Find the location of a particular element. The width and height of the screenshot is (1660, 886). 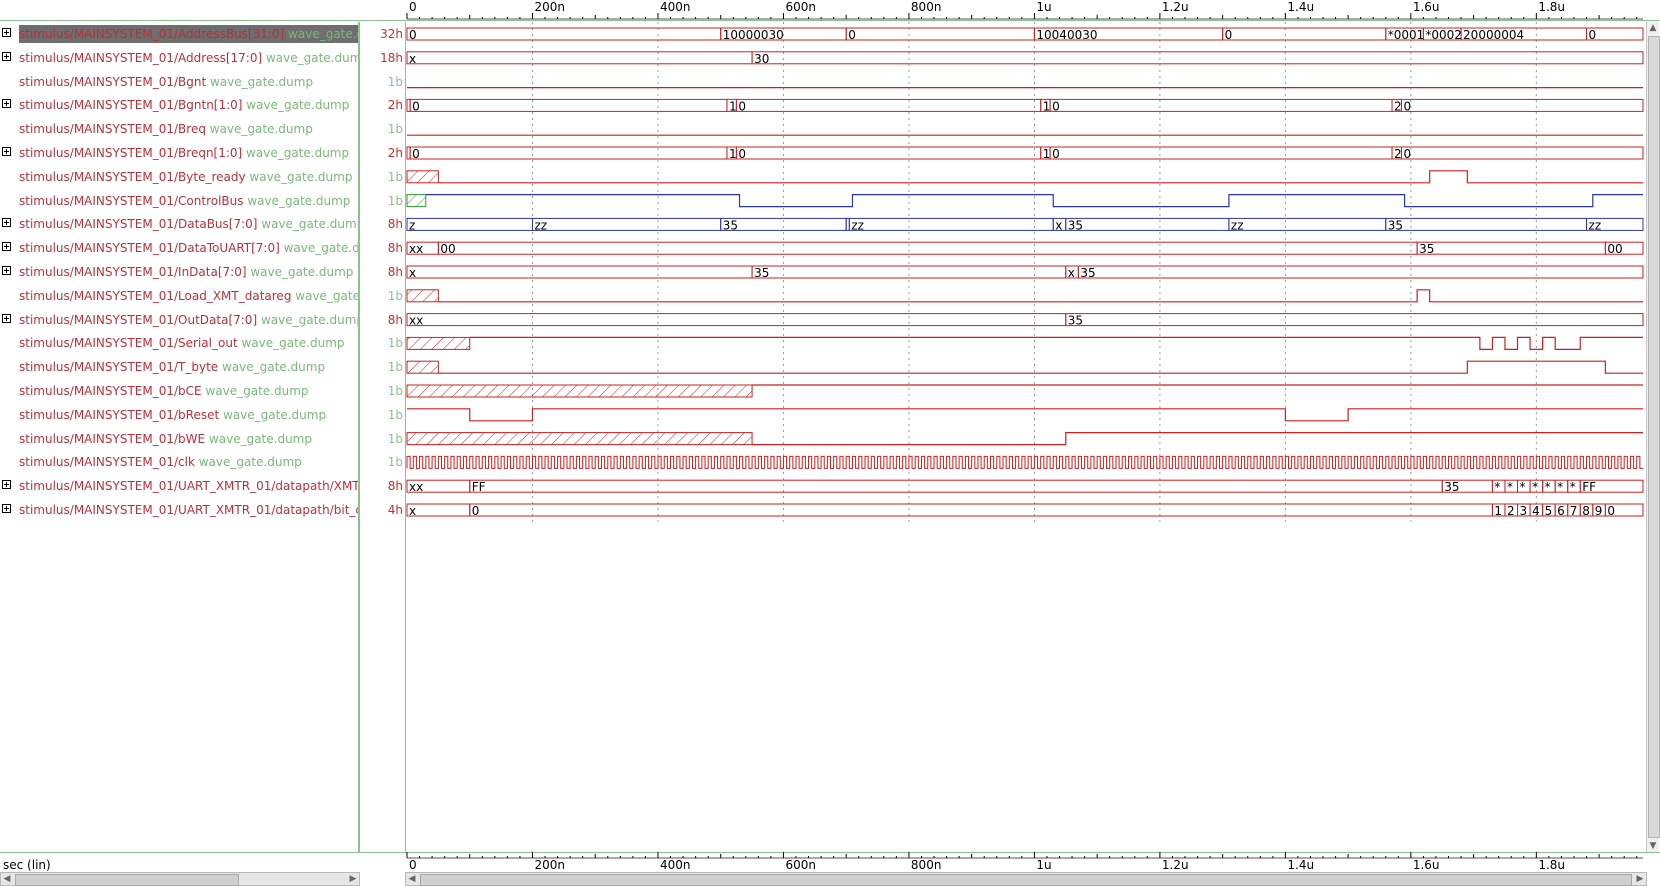

scroll-up-icon: ▲ is located at coordinates (1653, 28).